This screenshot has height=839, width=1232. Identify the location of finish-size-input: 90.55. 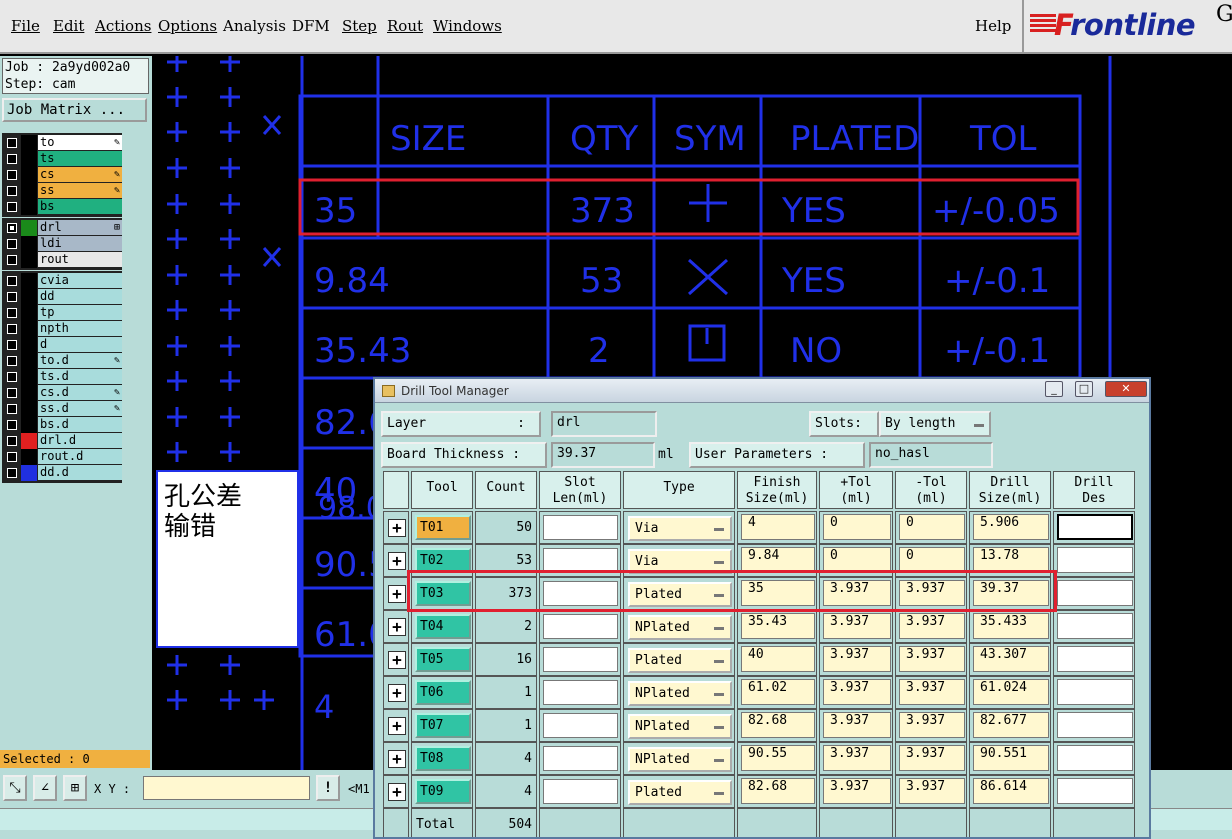
(778, 758).